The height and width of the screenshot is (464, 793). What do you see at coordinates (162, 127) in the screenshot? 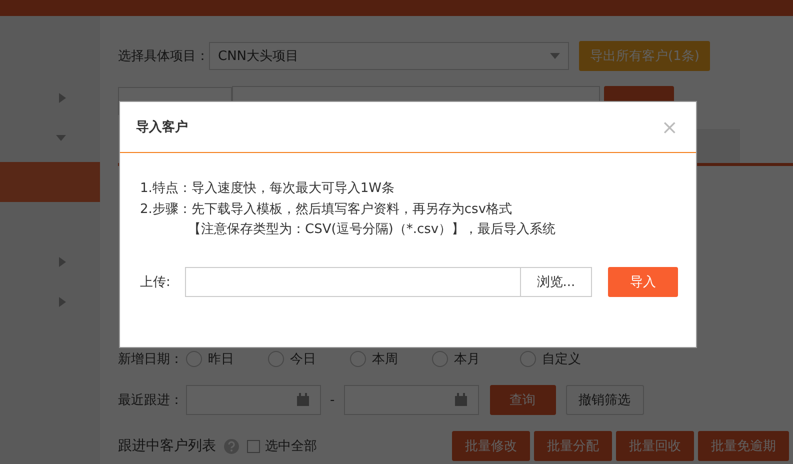
I see `dialog-title: 导入客户` at bounding box center [162, 127].